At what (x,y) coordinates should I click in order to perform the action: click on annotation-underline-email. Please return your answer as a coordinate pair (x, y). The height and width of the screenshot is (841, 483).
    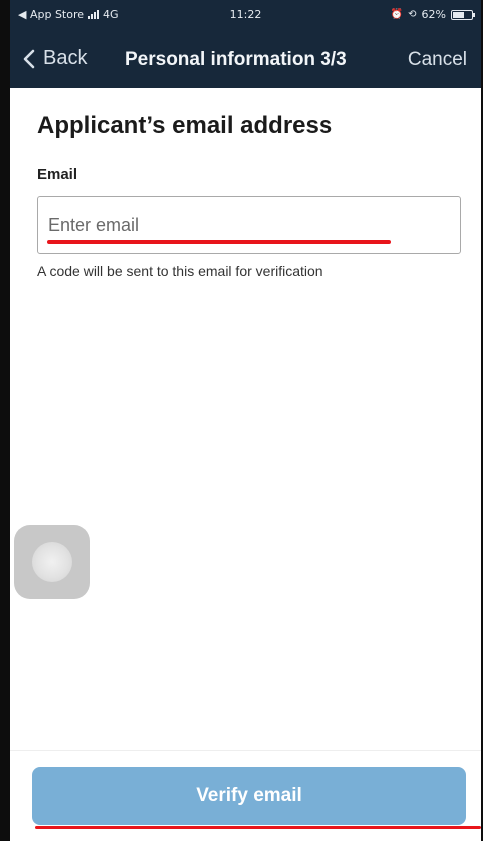
    Looking at the image, I should click on (219, 242).